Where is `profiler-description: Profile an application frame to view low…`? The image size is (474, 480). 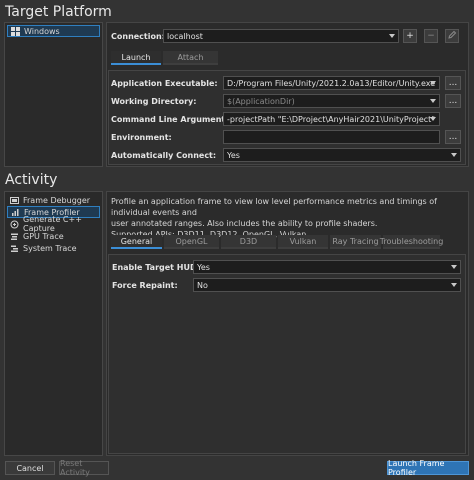
profiler-description: Profile an application frame to view low… is located at coordinates (289, 218).